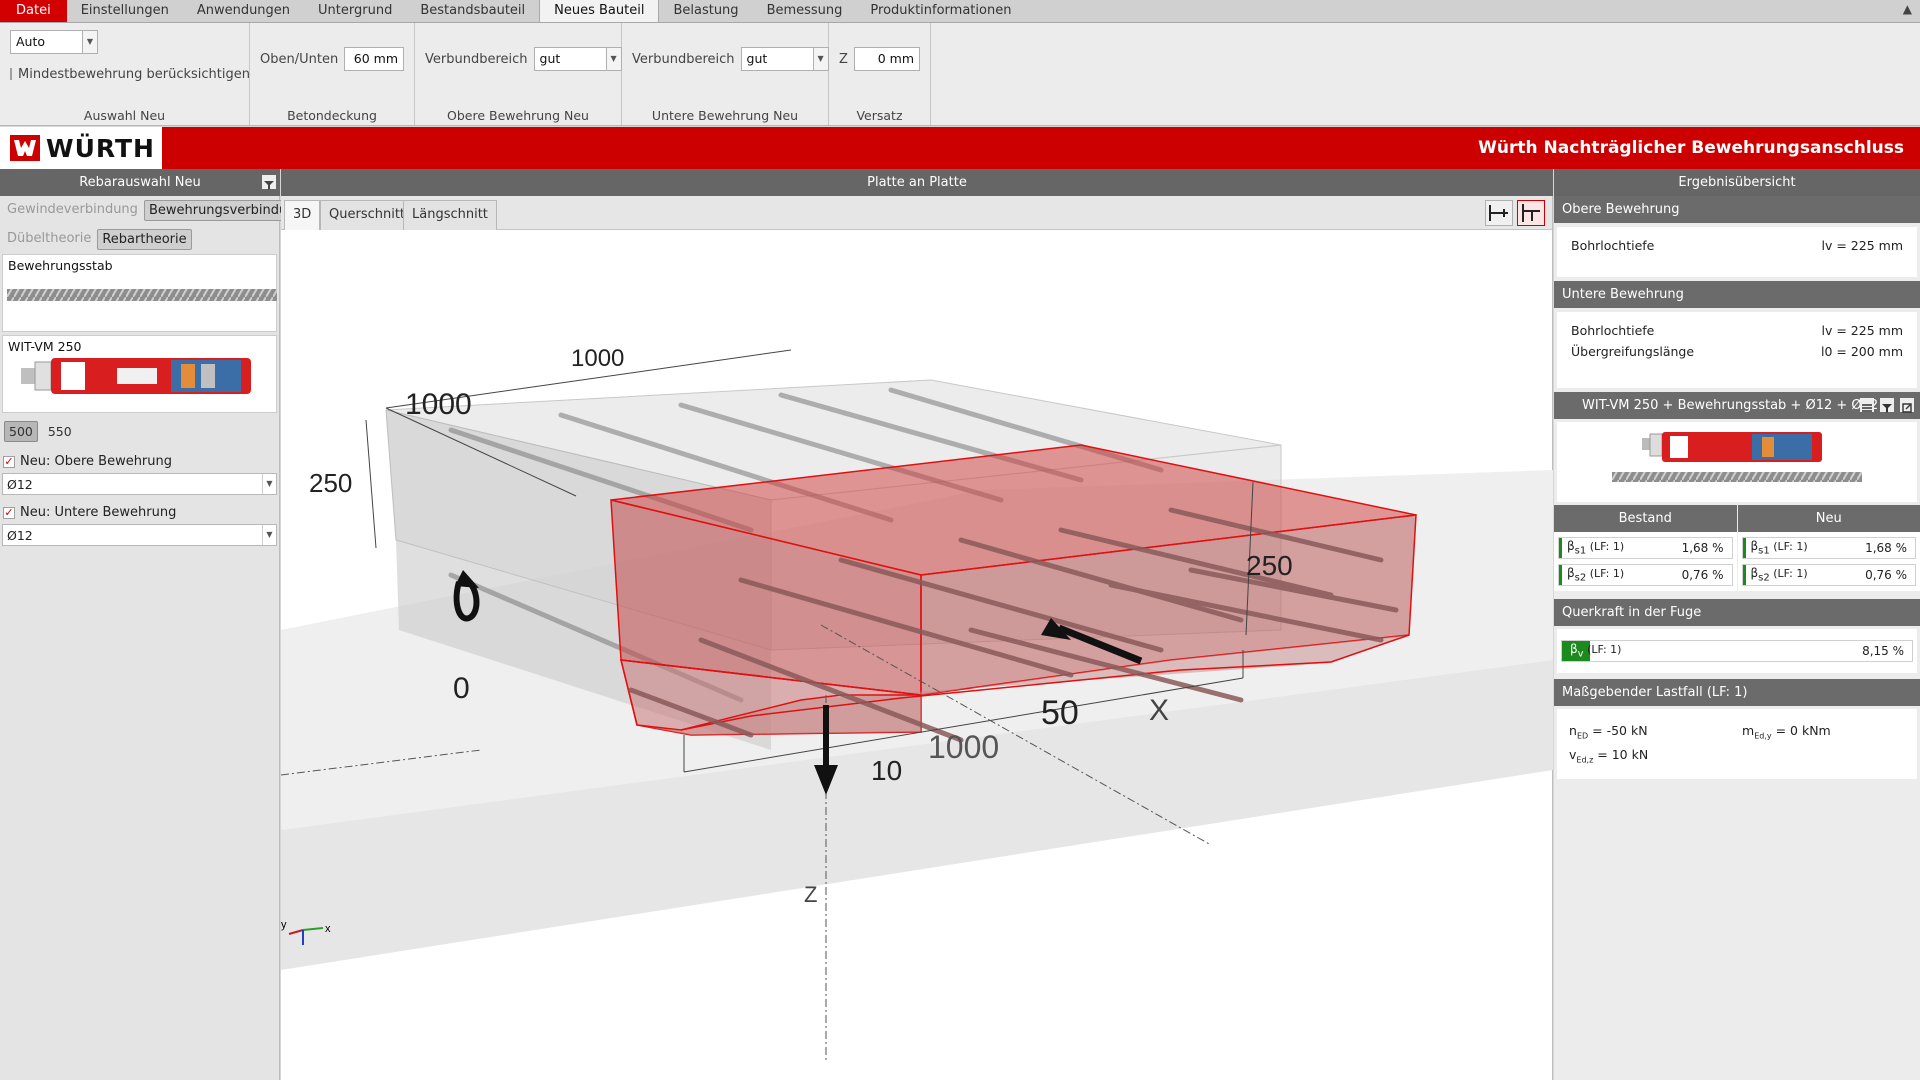  Describe the element at coordinates (476, 59) in the screenshot. I see `verbundbereich-obere-label: Verbundbereich` at that location.